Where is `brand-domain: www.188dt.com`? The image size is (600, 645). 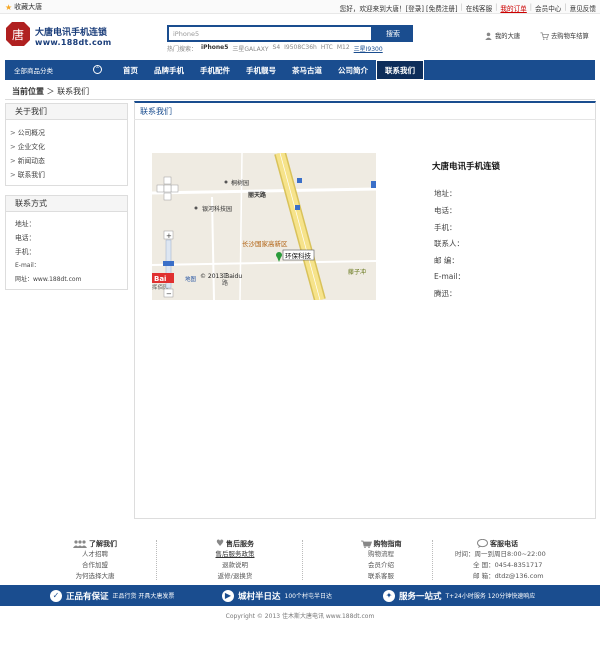 brand-domain: www.188dt.com is located at coordinates (73, 42).